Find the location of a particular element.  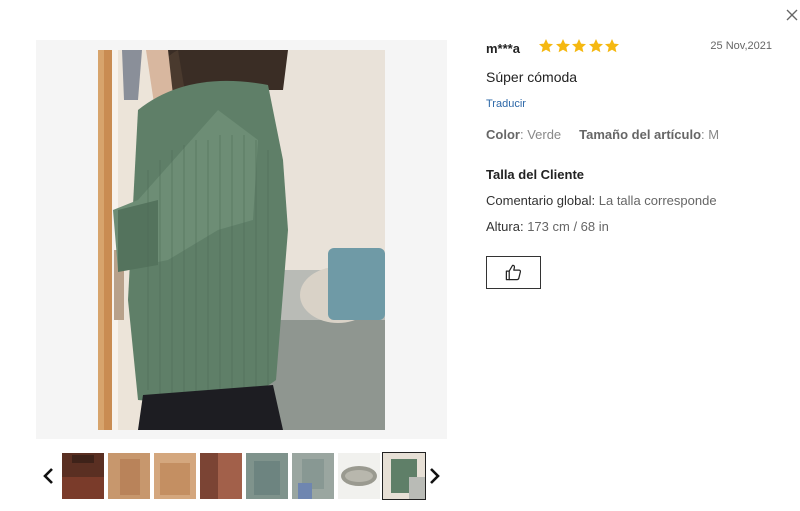

overall-fit-value: La talla corresponde is located at coordinates (657, 200).